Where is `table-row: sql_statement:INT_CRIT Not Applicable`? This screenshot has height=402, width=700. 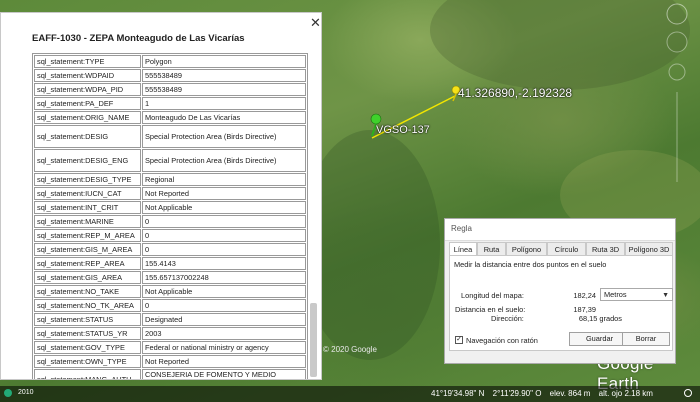 table-row: sql_statement:INT_CRIT Not Applicable is located at coordinates (170, 207).